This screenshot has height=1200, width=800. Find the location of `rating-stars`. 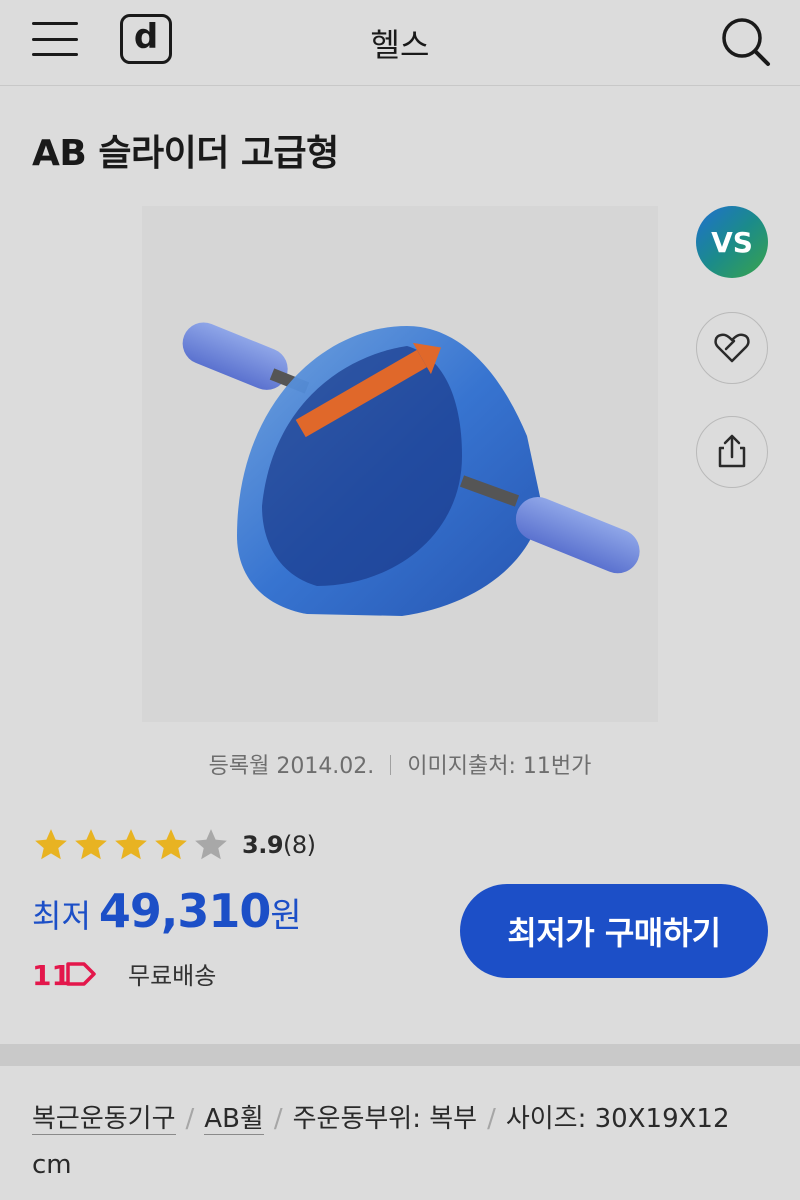

rating-stars is located at coordinates (131, 845).